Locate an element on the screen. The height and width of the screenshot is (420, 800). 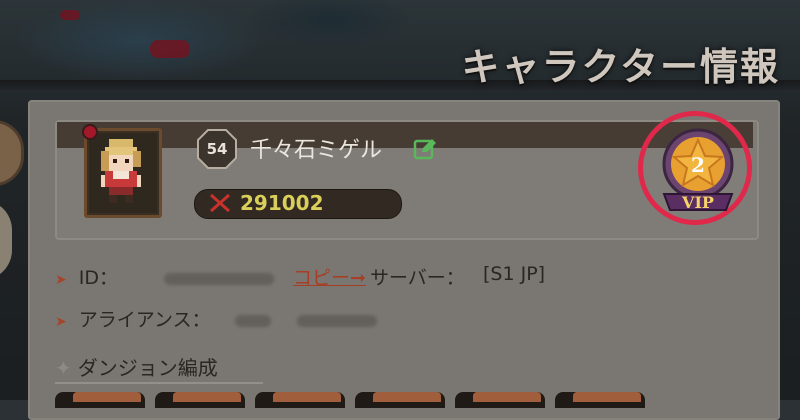
copy-label: コピー is located at coordinates (322, 278).